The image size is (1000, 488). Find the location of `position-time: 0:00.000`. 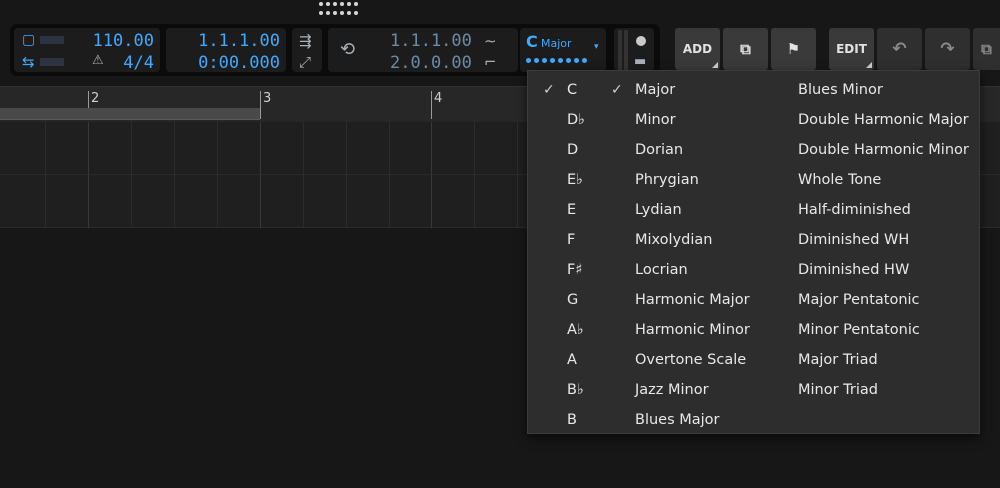

position-time: 0:00.000 is located at coordinates (239, 63).